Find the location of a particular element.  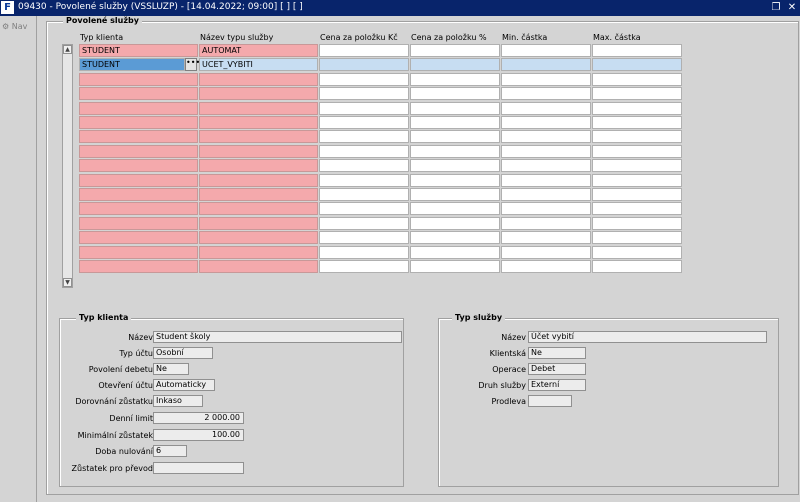

close-icon: ✕ is located at coordinates (792, 7).